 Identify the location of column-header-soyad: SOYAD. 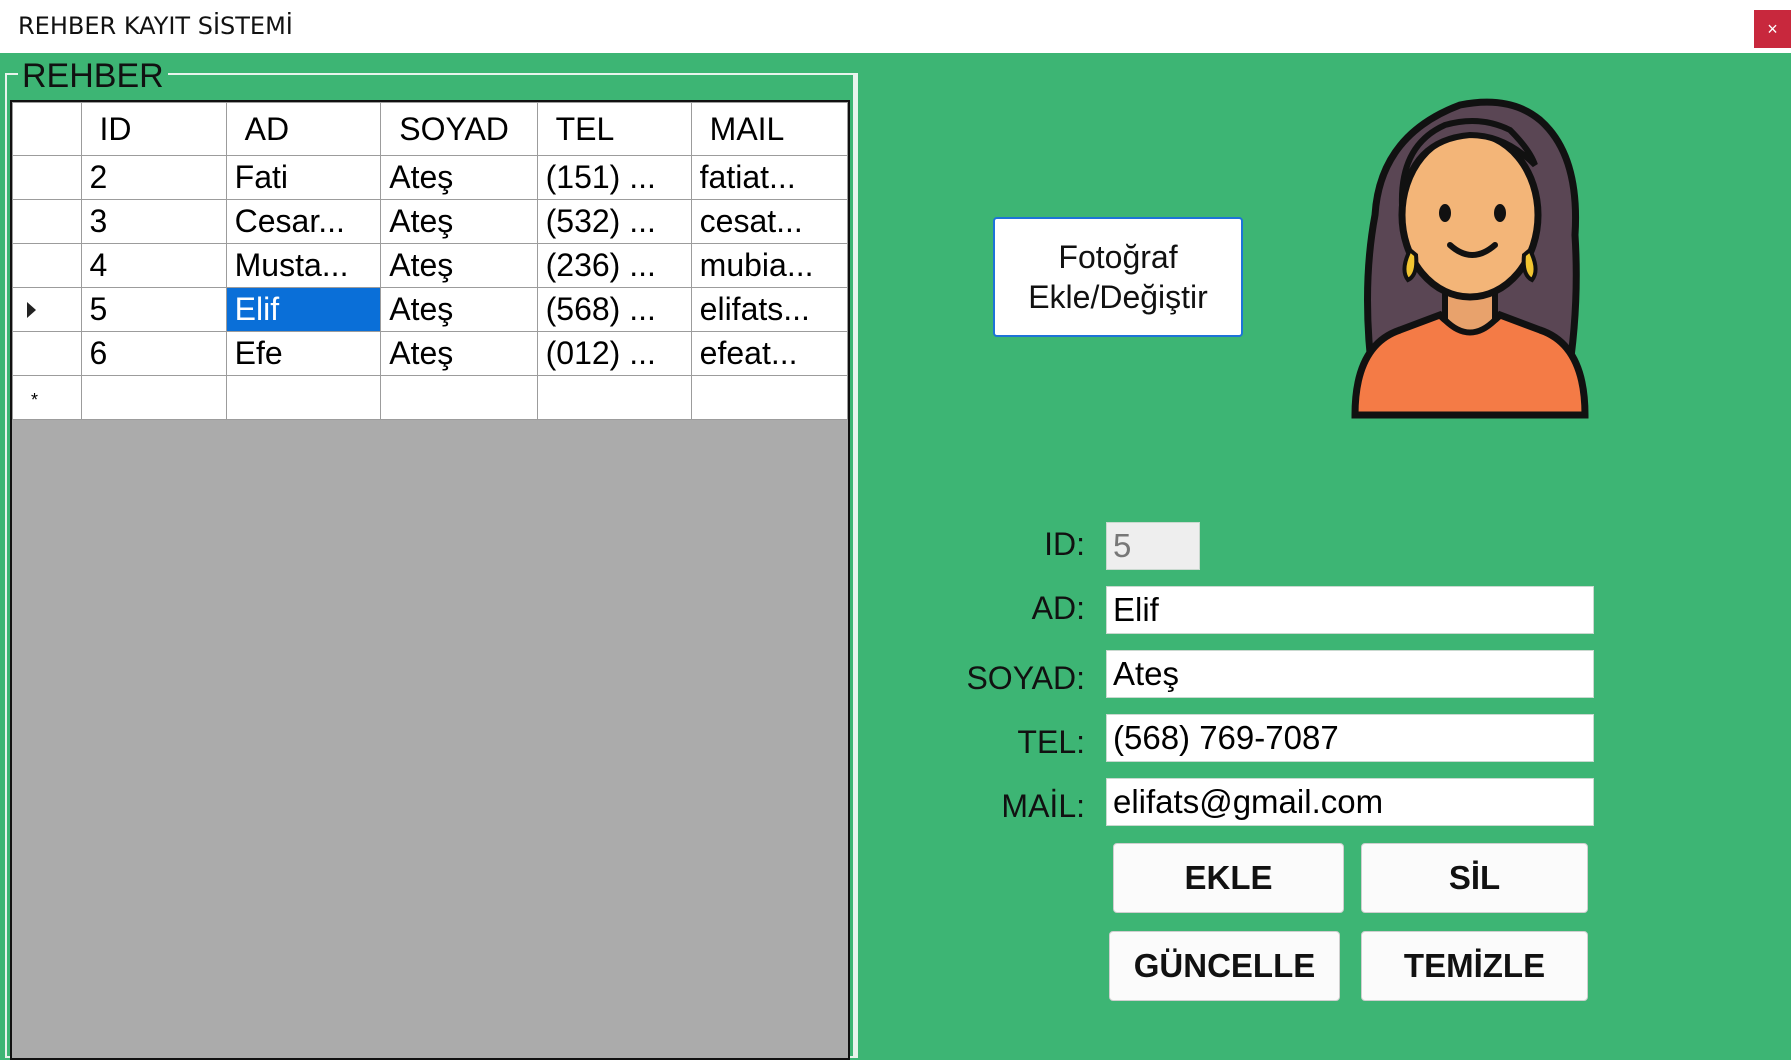
(459, 129).